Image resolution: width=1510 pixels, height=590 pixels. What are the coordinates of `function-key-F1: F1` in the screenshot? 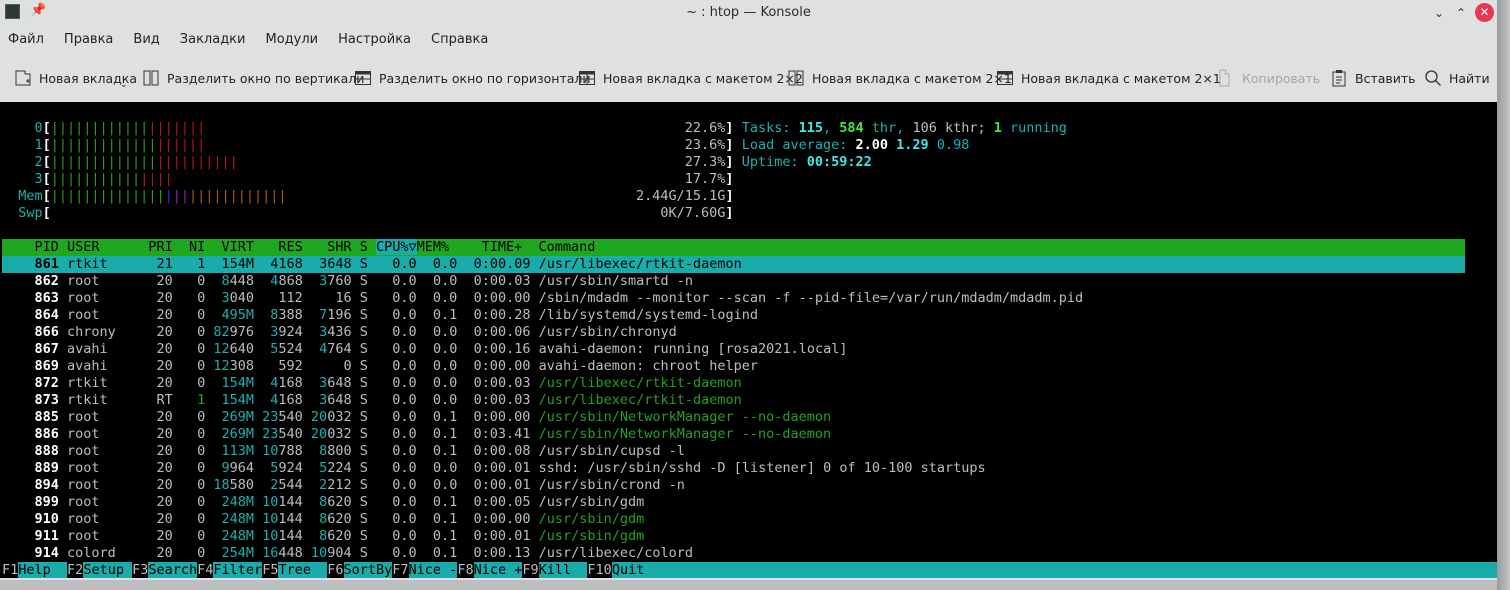 It's located at (10, 570).